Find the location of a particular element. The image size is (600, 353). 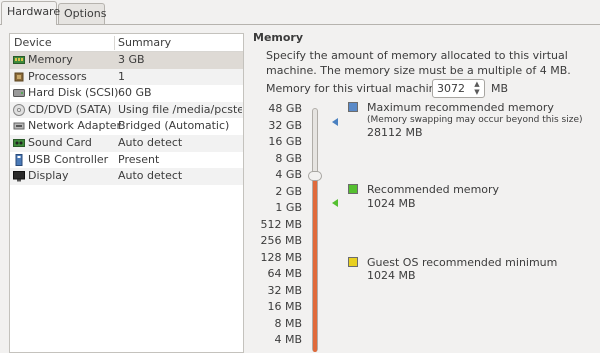

spin-down-icon: ▼ is located at coordinates (477, 92).